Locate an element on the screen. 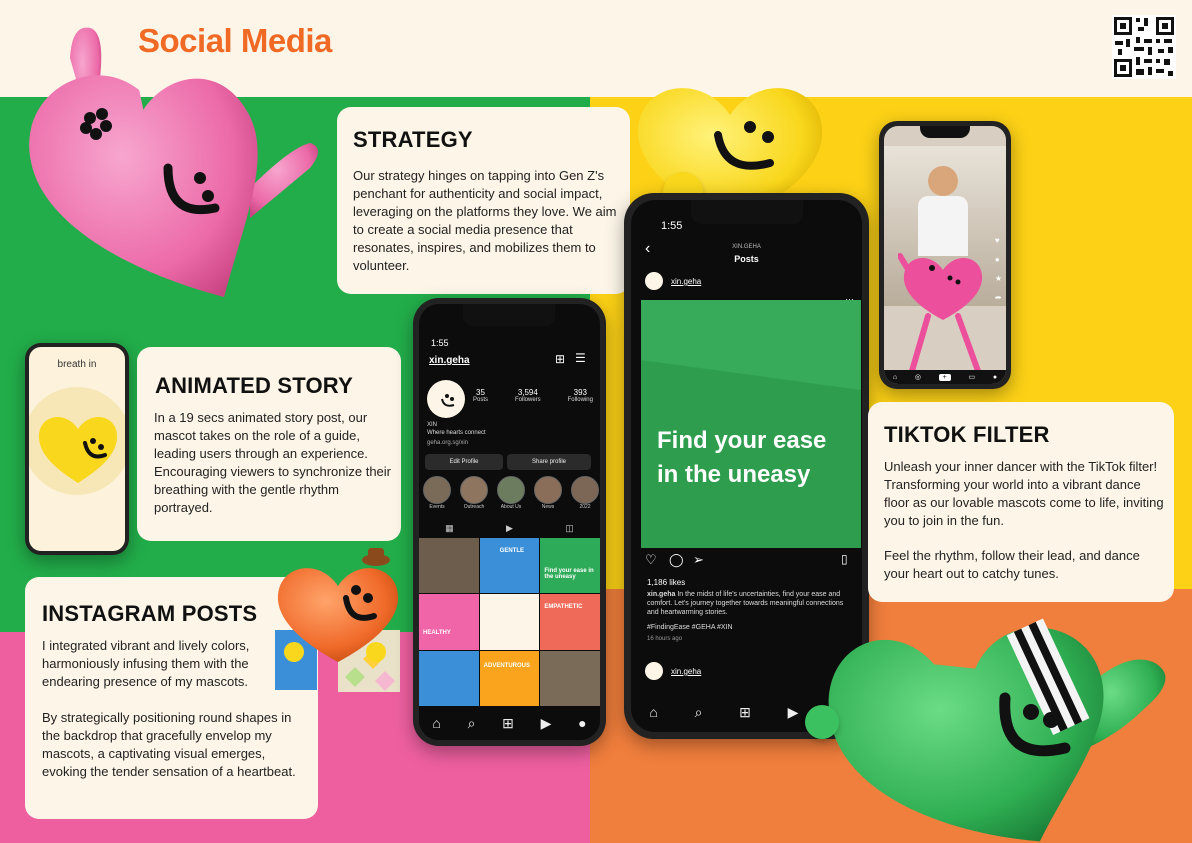 The image size is (1192, 843). tiktok-bottom-nav: ⌂ ◎ + ▭ ● is located at coordinates (945, 377).